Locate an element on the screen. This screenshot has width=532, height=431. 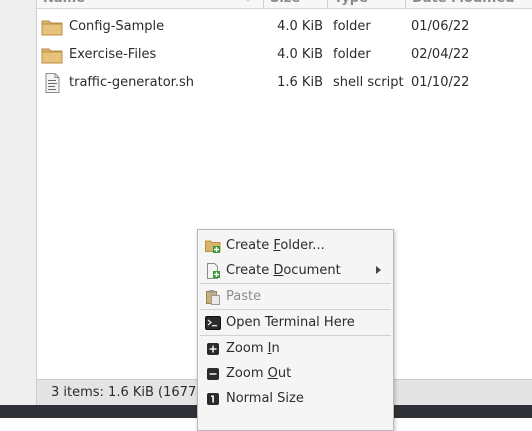
column-header: Name Size Type Date Modified is located at coordinates (284, 4).